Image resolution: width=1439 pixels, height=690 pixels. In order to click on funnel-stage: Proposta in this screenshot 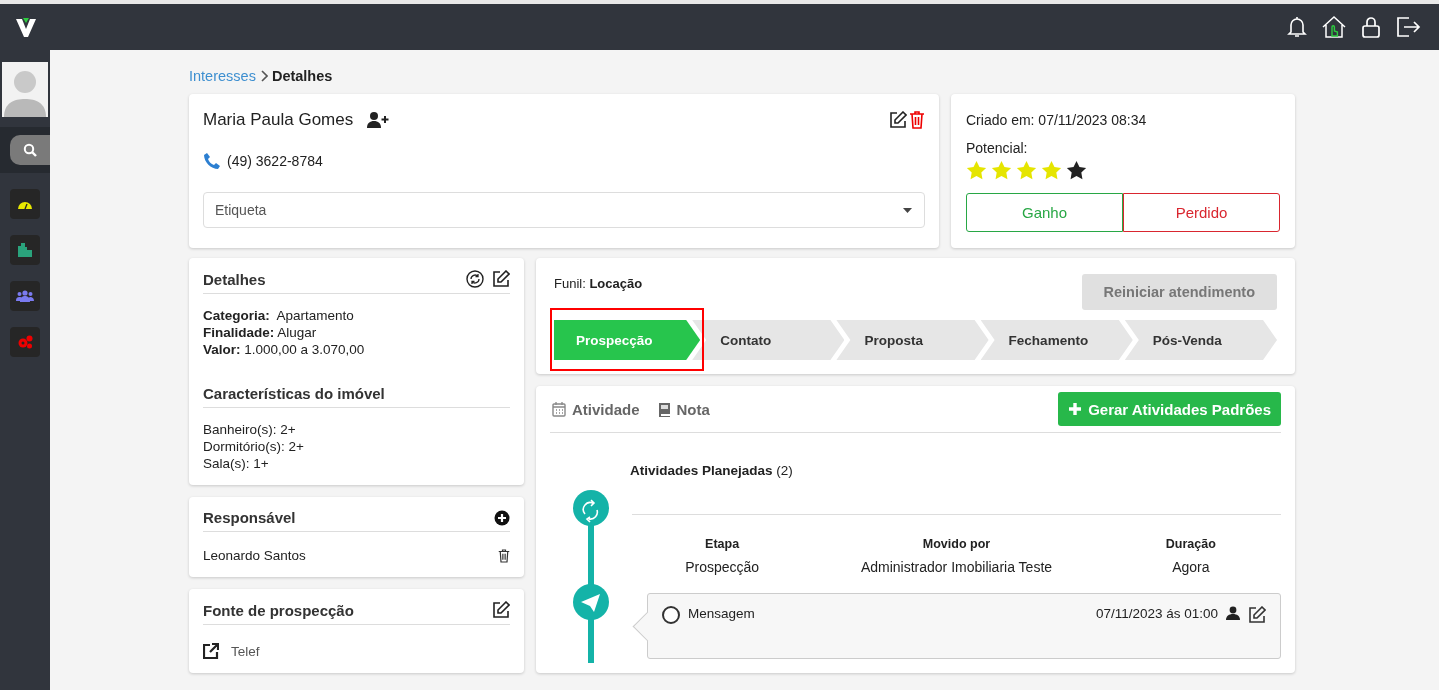, I will do `click(912, 340)`.